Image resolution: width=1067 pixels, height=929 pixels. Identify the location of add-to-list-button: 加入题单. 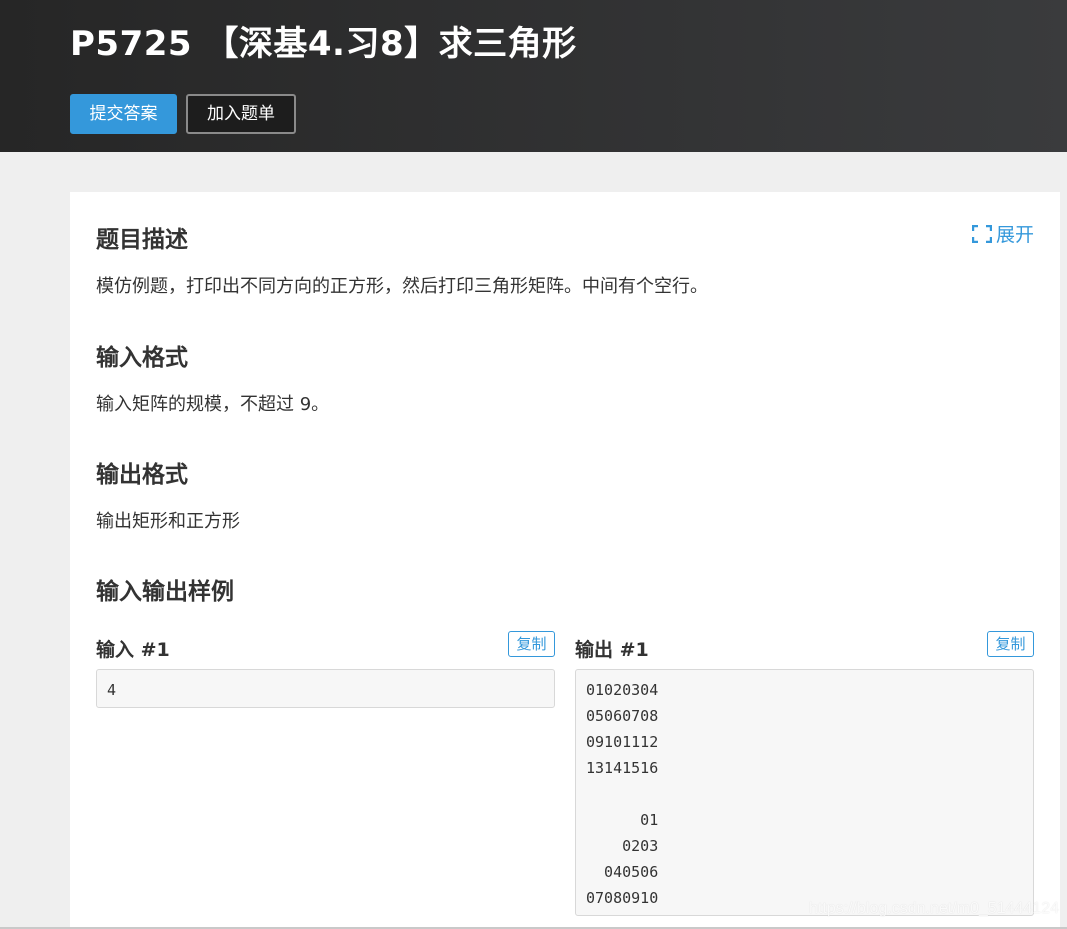
(241, 114).